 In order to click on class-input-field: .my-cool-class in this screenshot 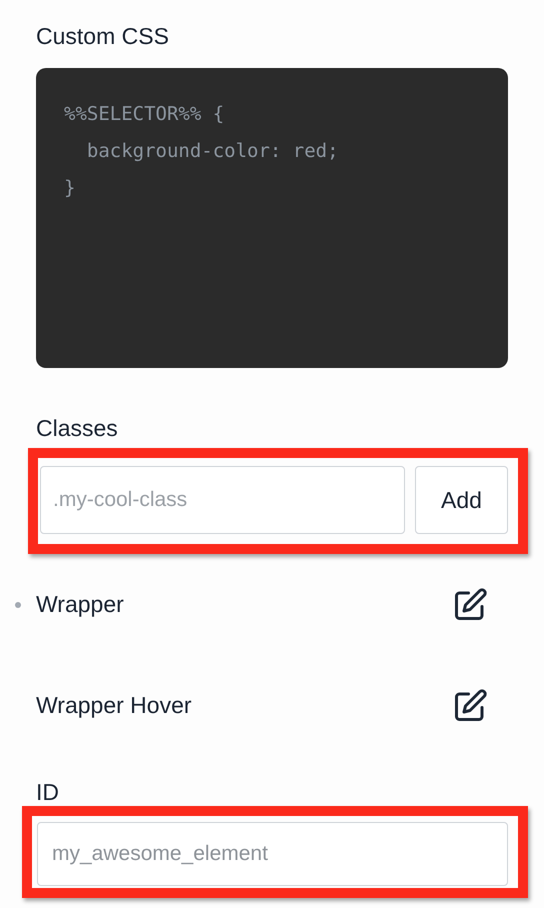, I will do `click(222, 500)`.